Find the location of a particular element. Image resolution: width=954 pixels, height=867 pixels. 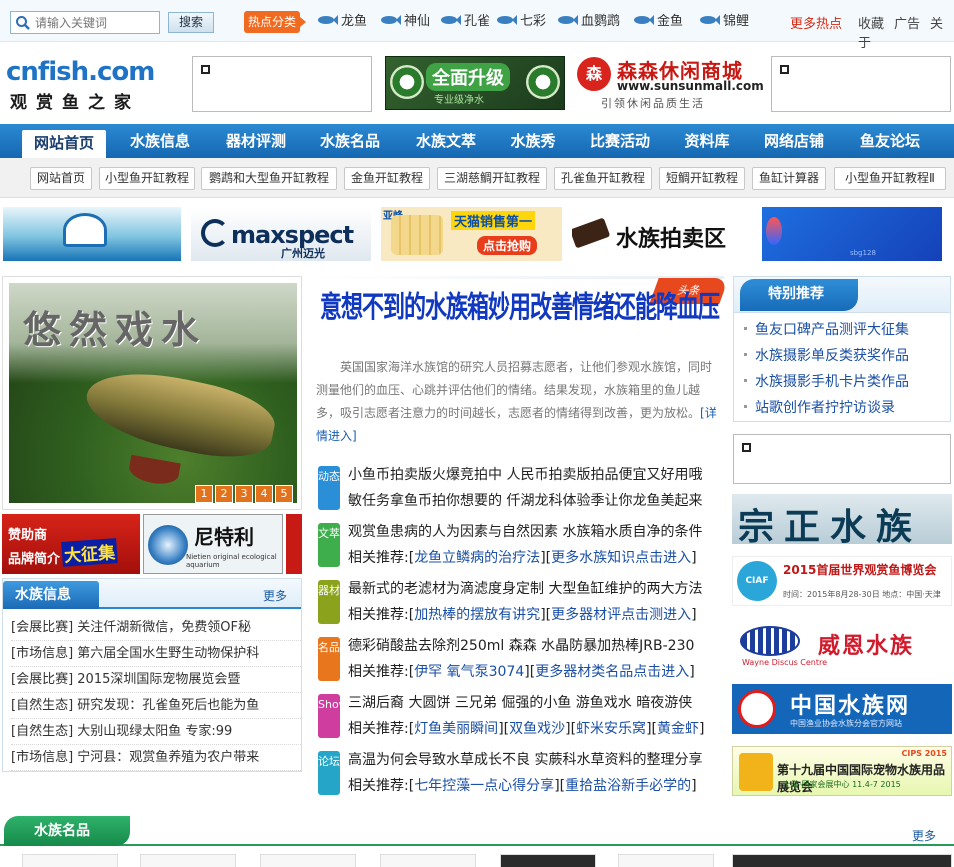

nav-forum: 鱼友论坛 is located at coordinates (890, 141).